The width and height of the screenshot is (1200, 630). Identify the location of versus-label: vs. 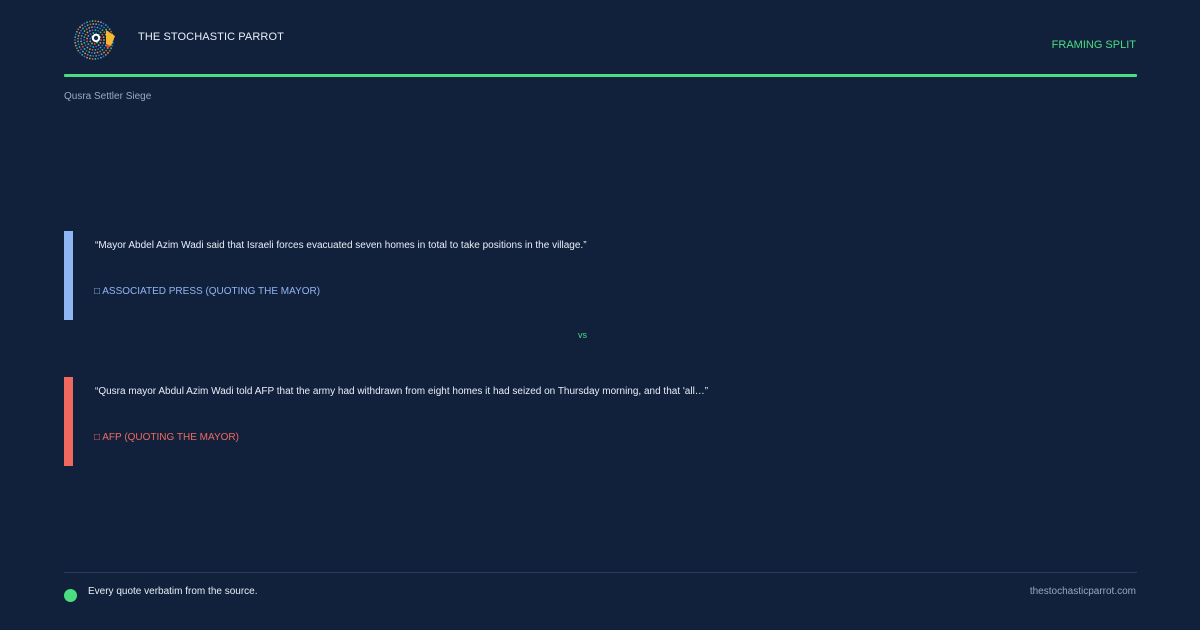
(582, 335).